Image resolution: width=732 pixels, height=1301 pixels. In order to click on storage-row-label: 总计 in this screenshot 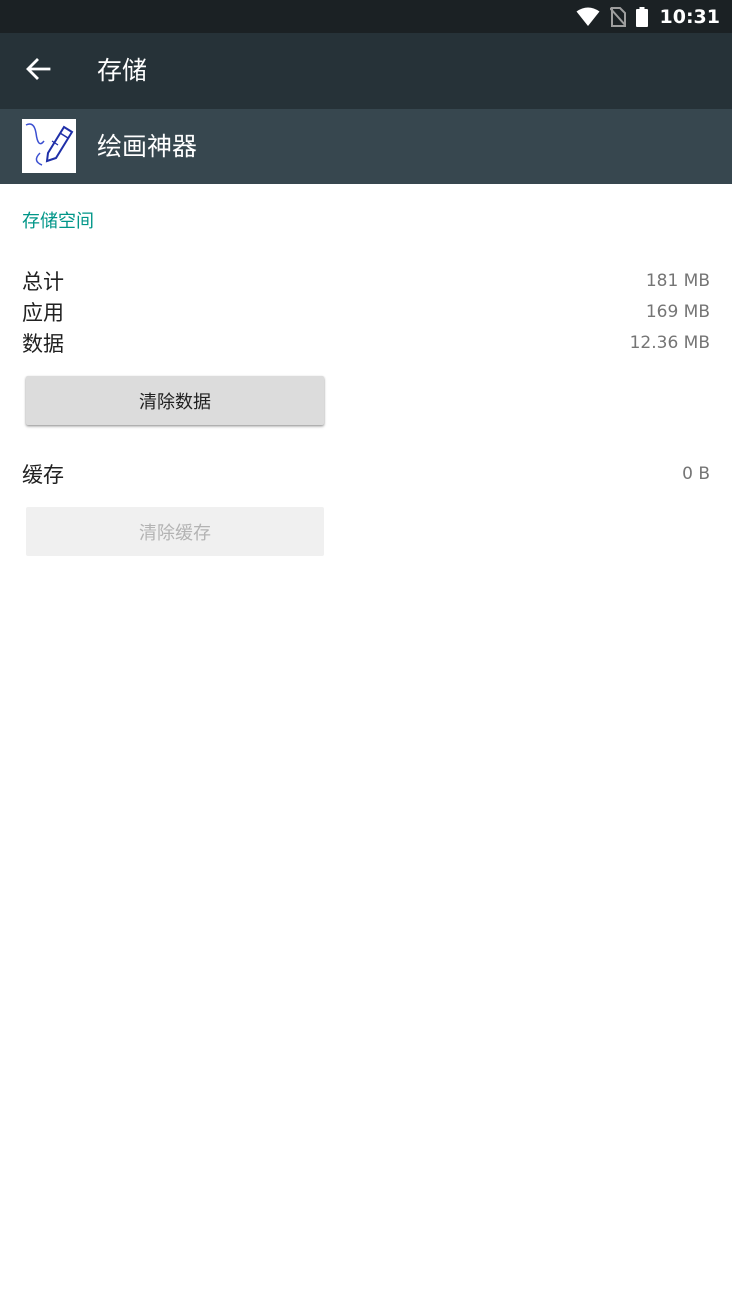, I will do `click(43, 282)`.